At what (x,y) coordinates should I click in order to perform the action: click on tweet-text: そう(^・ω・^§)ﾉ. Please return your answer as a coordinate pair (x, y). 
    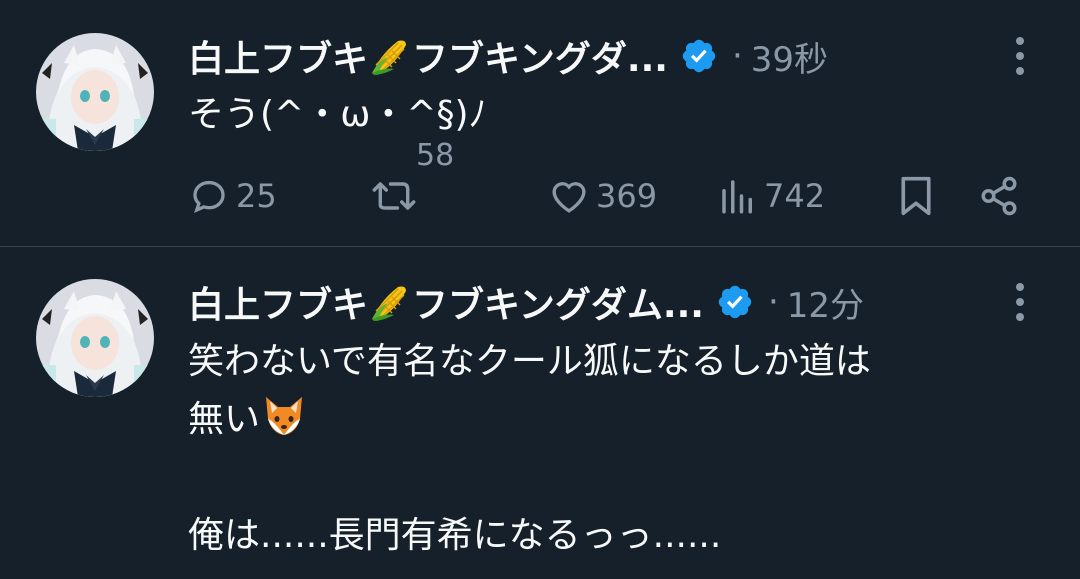
    Looking at the image, I should click on (337, 114).